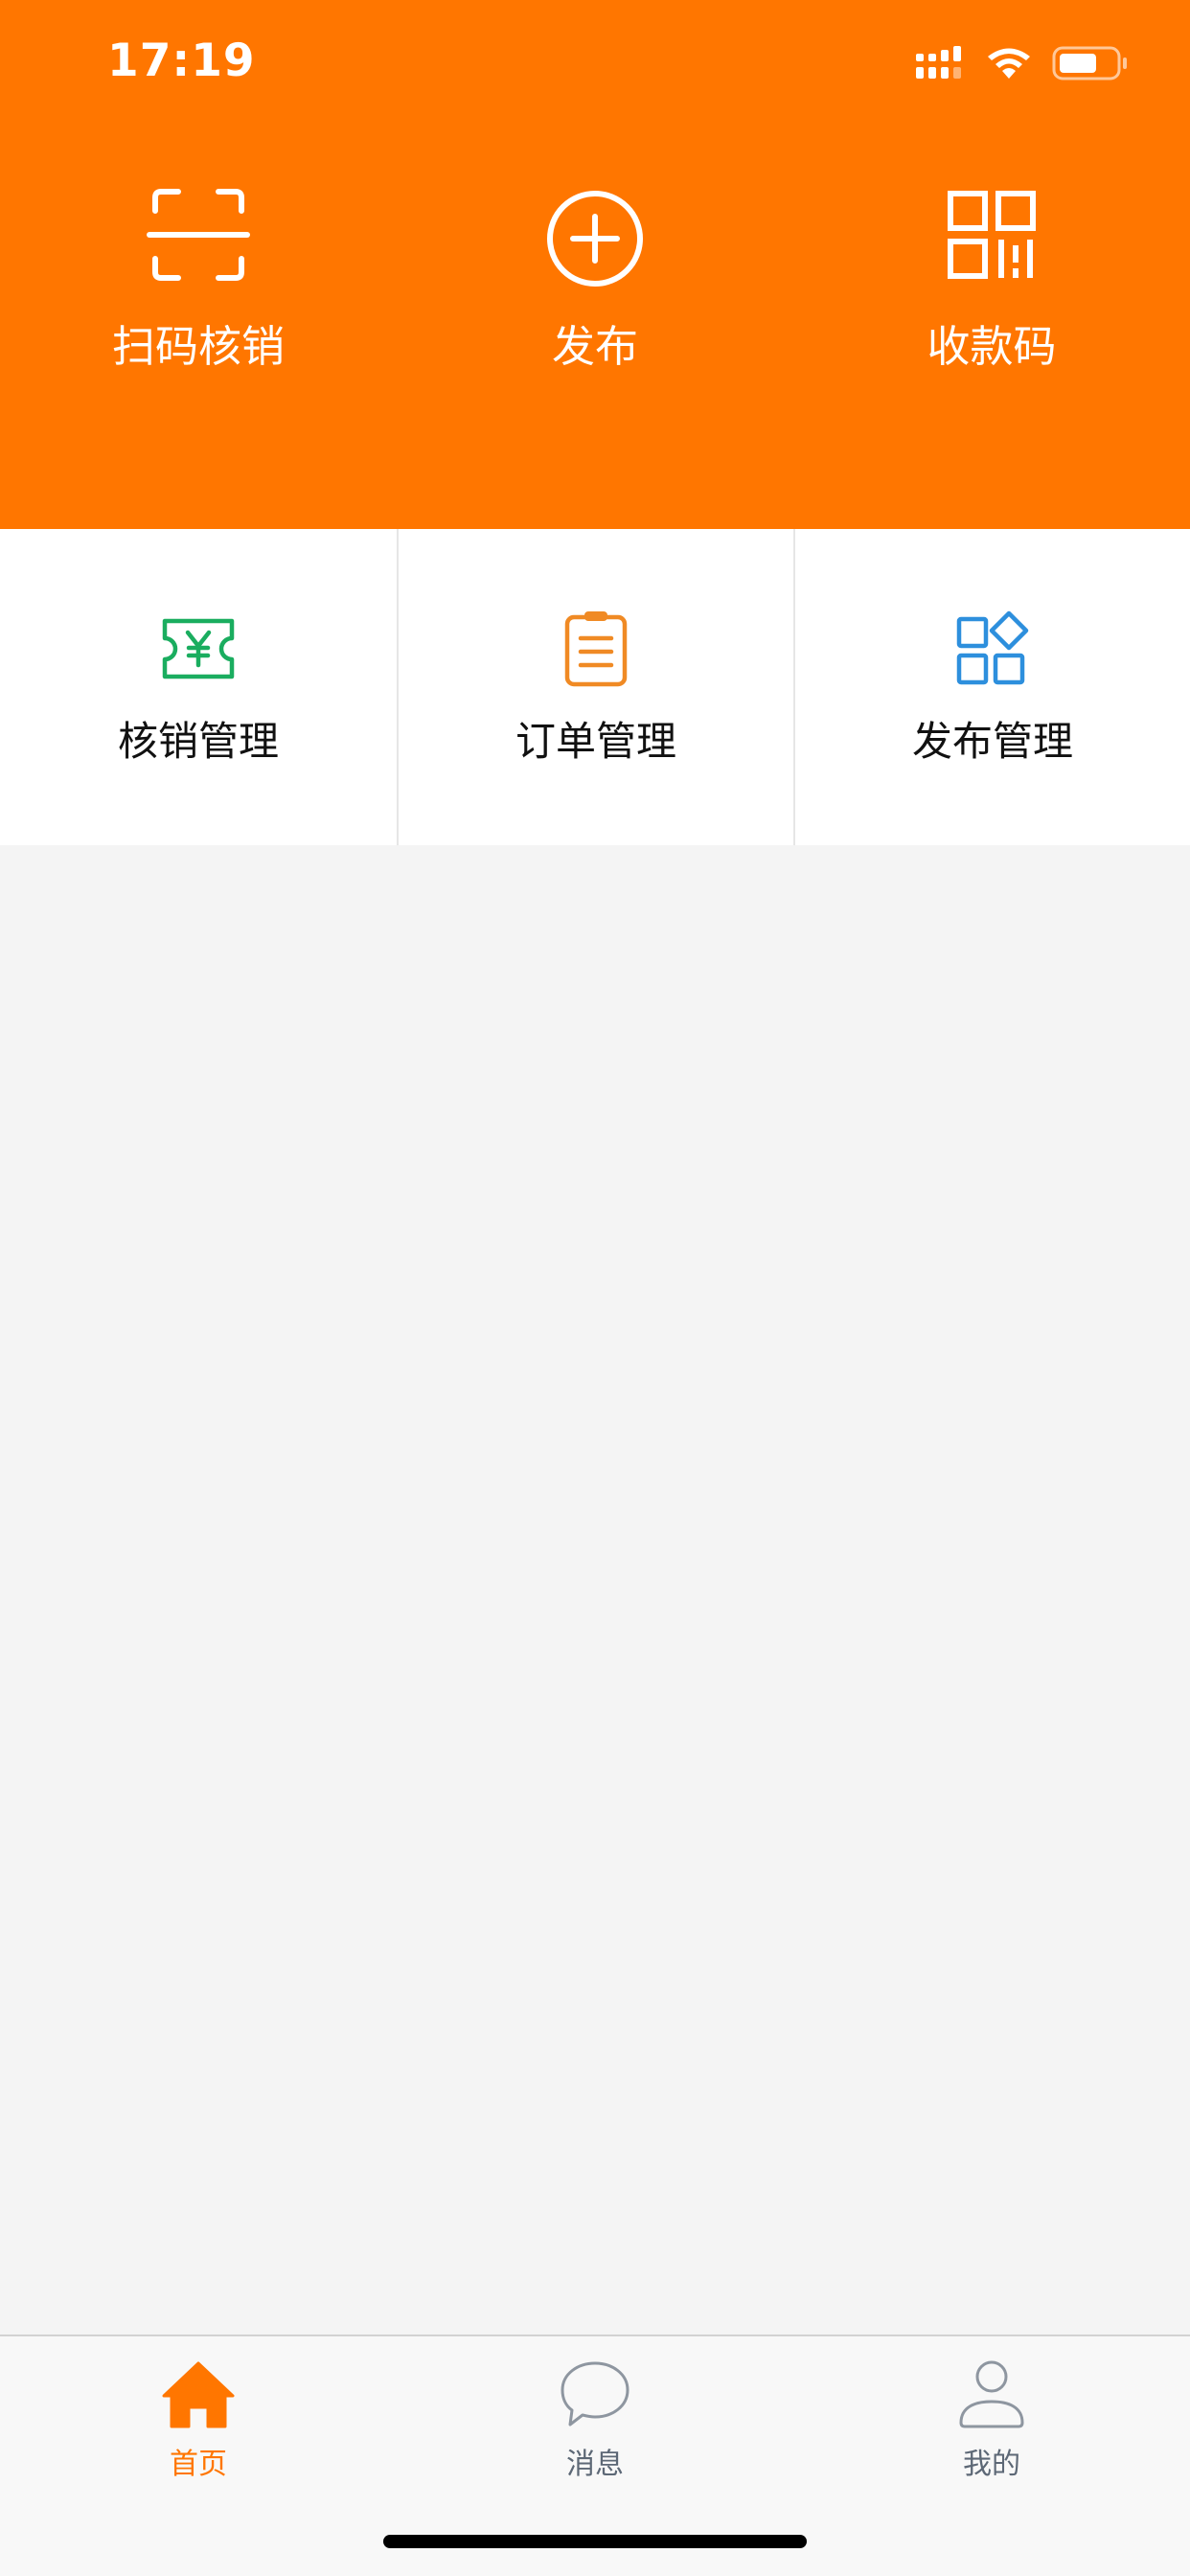 This screenshot has width=1190, height=2576. Describe the element at coordinates (198, 346) in the screenshot. I see `scan-verify-label: 扫码核销` at that location.